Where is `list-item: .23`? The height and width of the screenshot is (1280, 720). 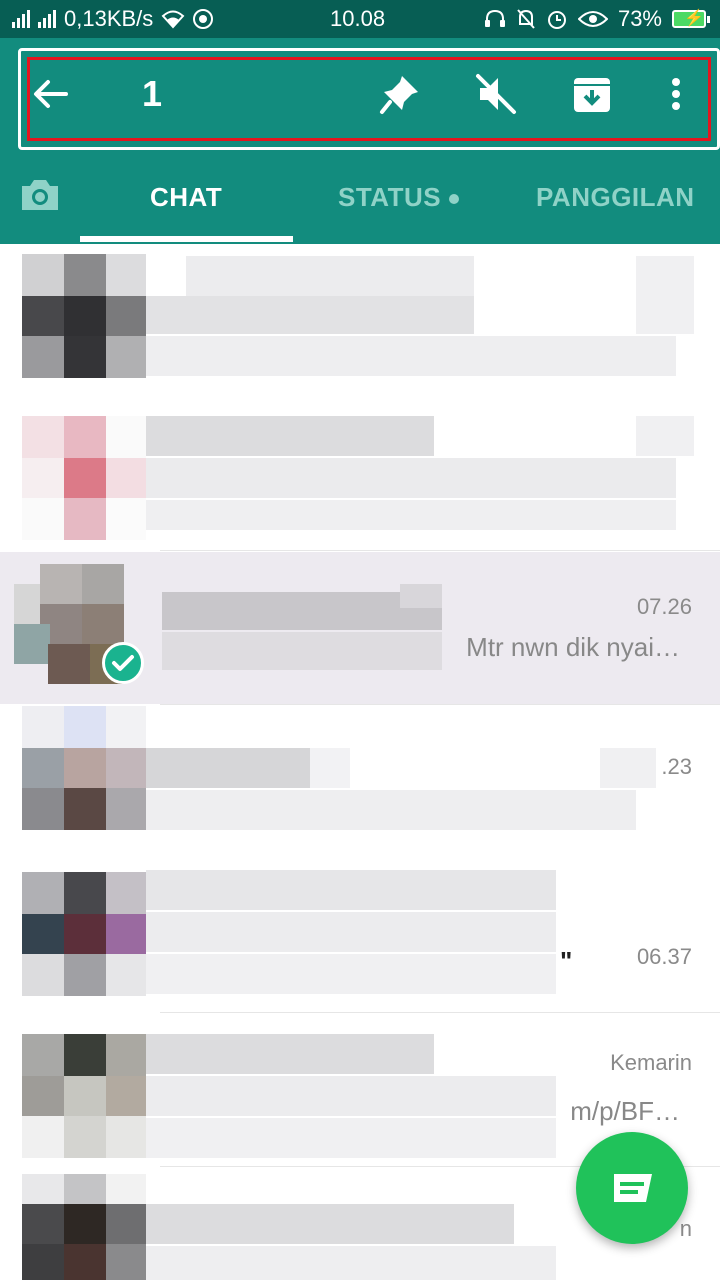
list-item: .23 is located at coordinates (360, 782).